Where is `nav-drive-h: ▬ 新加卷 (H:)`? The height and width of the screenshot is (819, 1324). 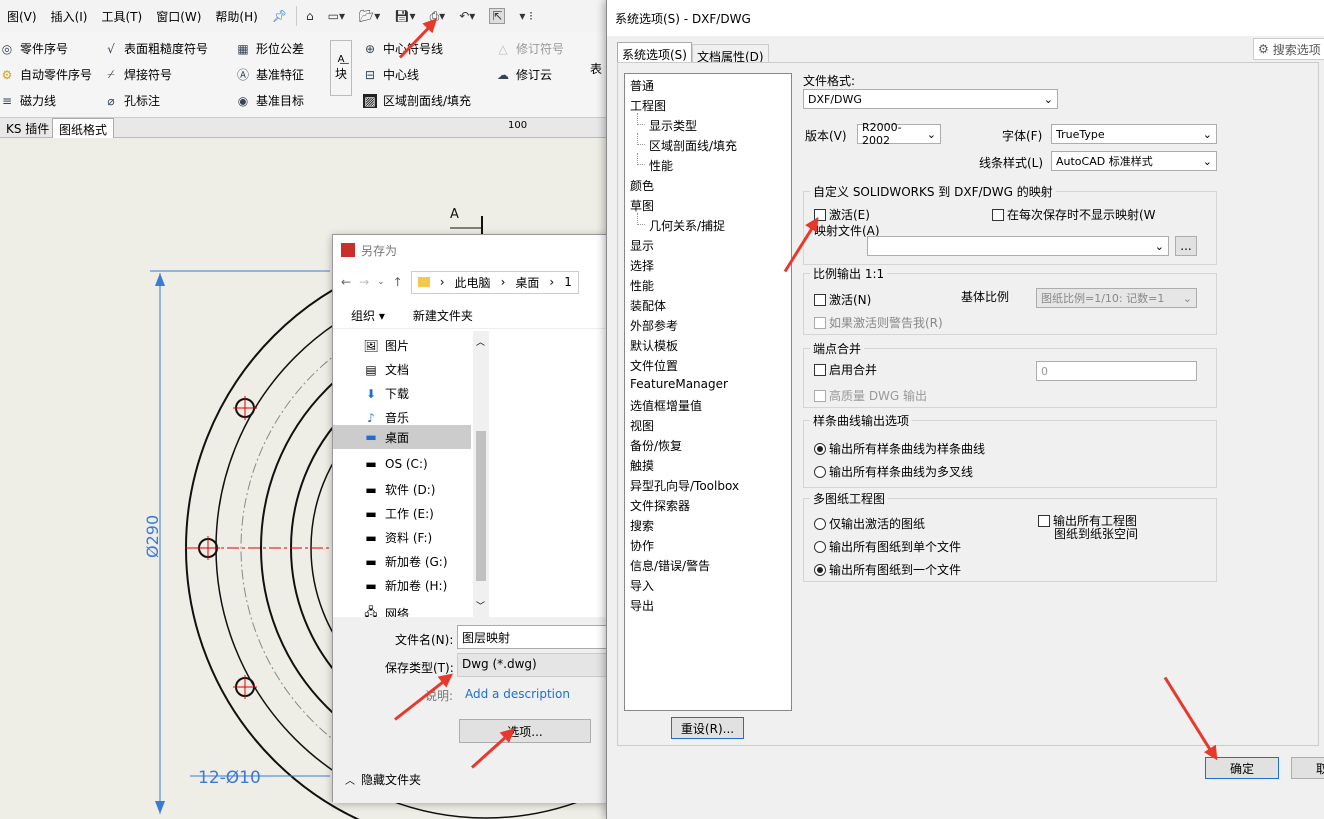
nav-drive-h: ▬ 新加卷 (H:) is located at coordinates (405, 585).